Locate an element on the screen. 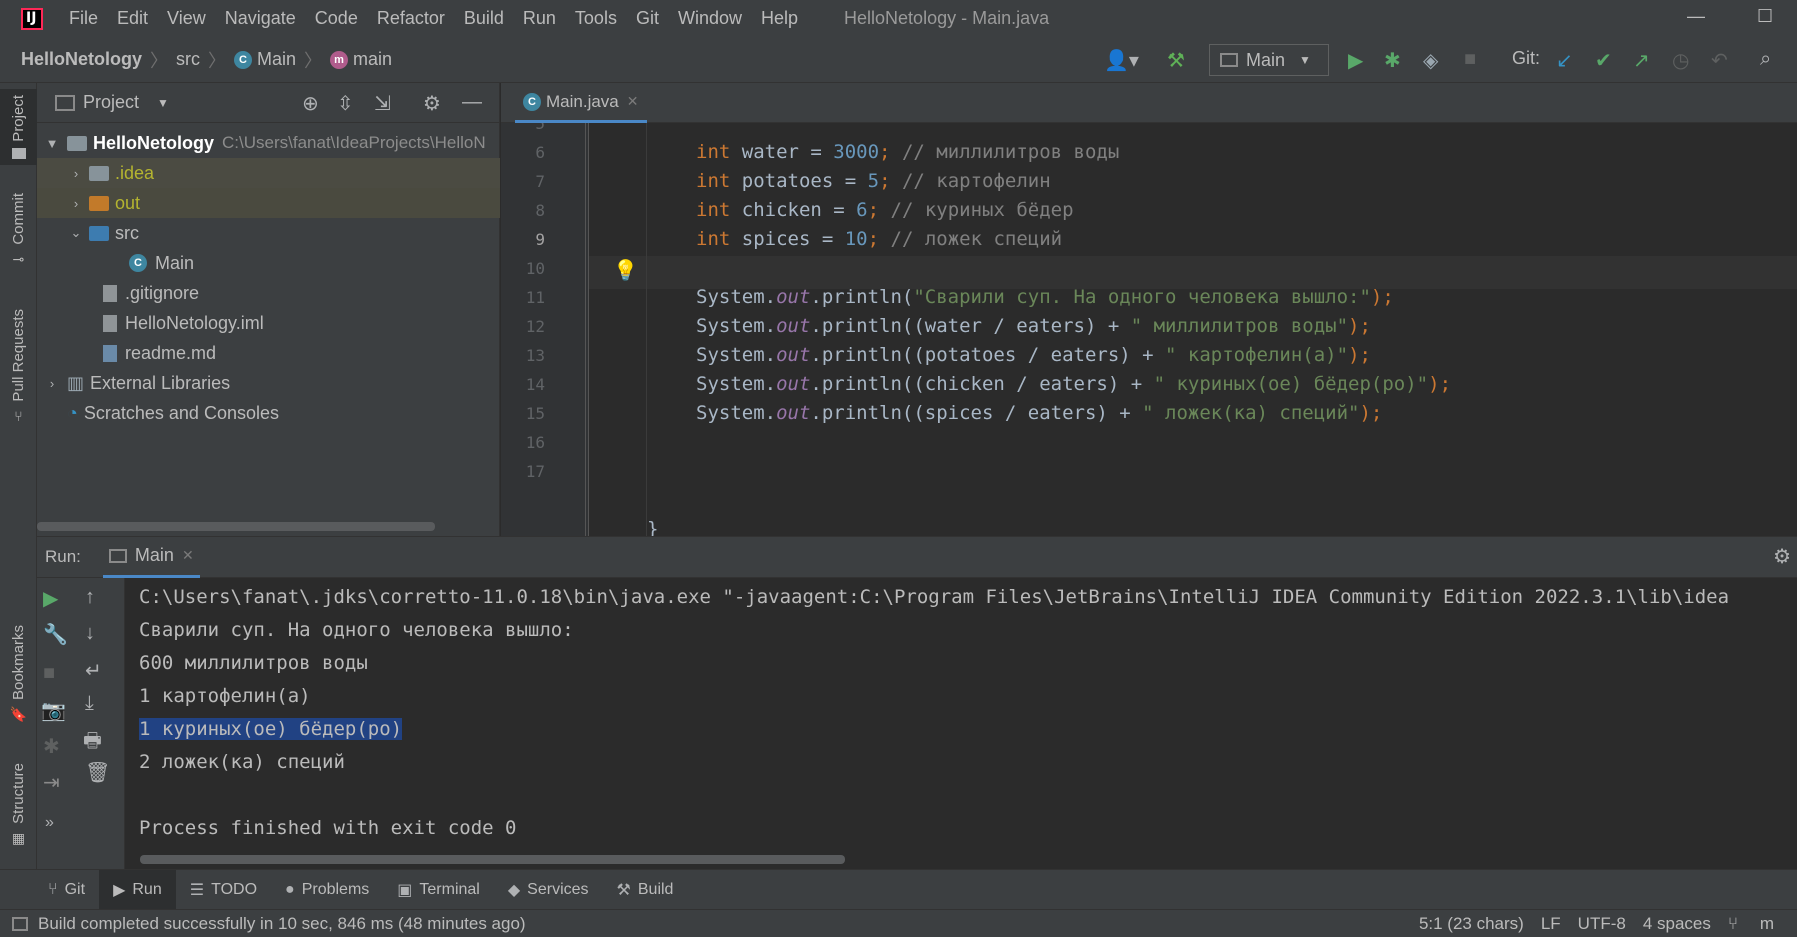  file-encoding: UTF-8 is located at coordinates (1602, 924).